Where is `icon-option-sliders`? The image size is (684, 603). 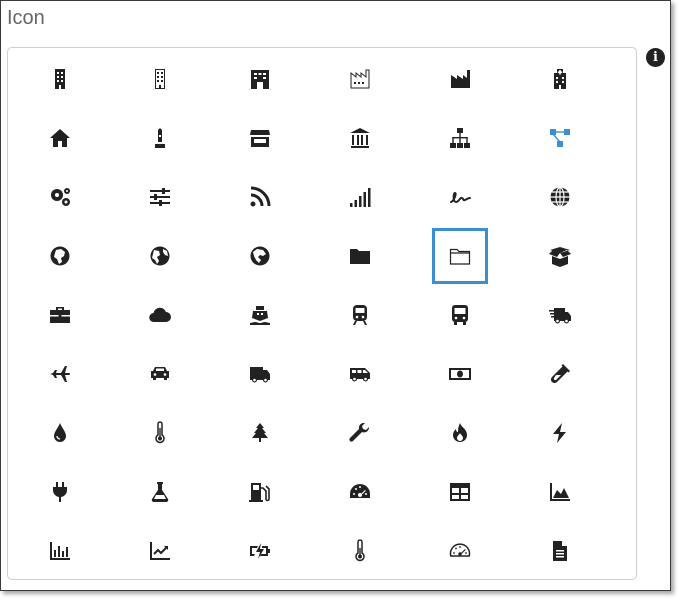
icon-option-sliders is located at coordinates (160, 197).